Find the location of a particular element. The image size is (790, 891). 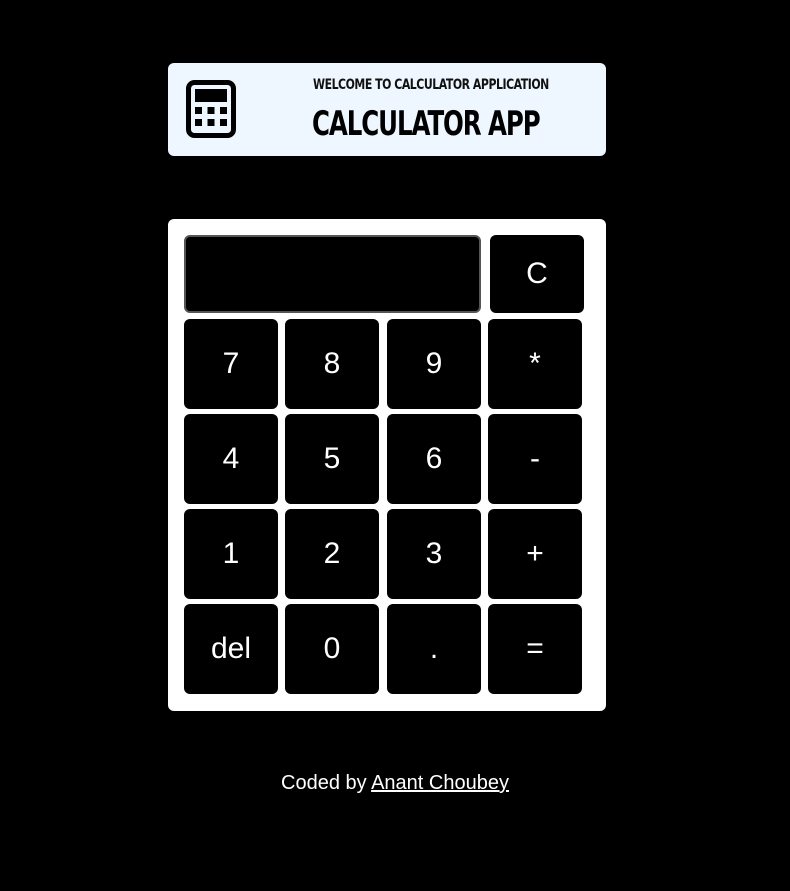

decimal-button: . is located at coordinates (434, 649).